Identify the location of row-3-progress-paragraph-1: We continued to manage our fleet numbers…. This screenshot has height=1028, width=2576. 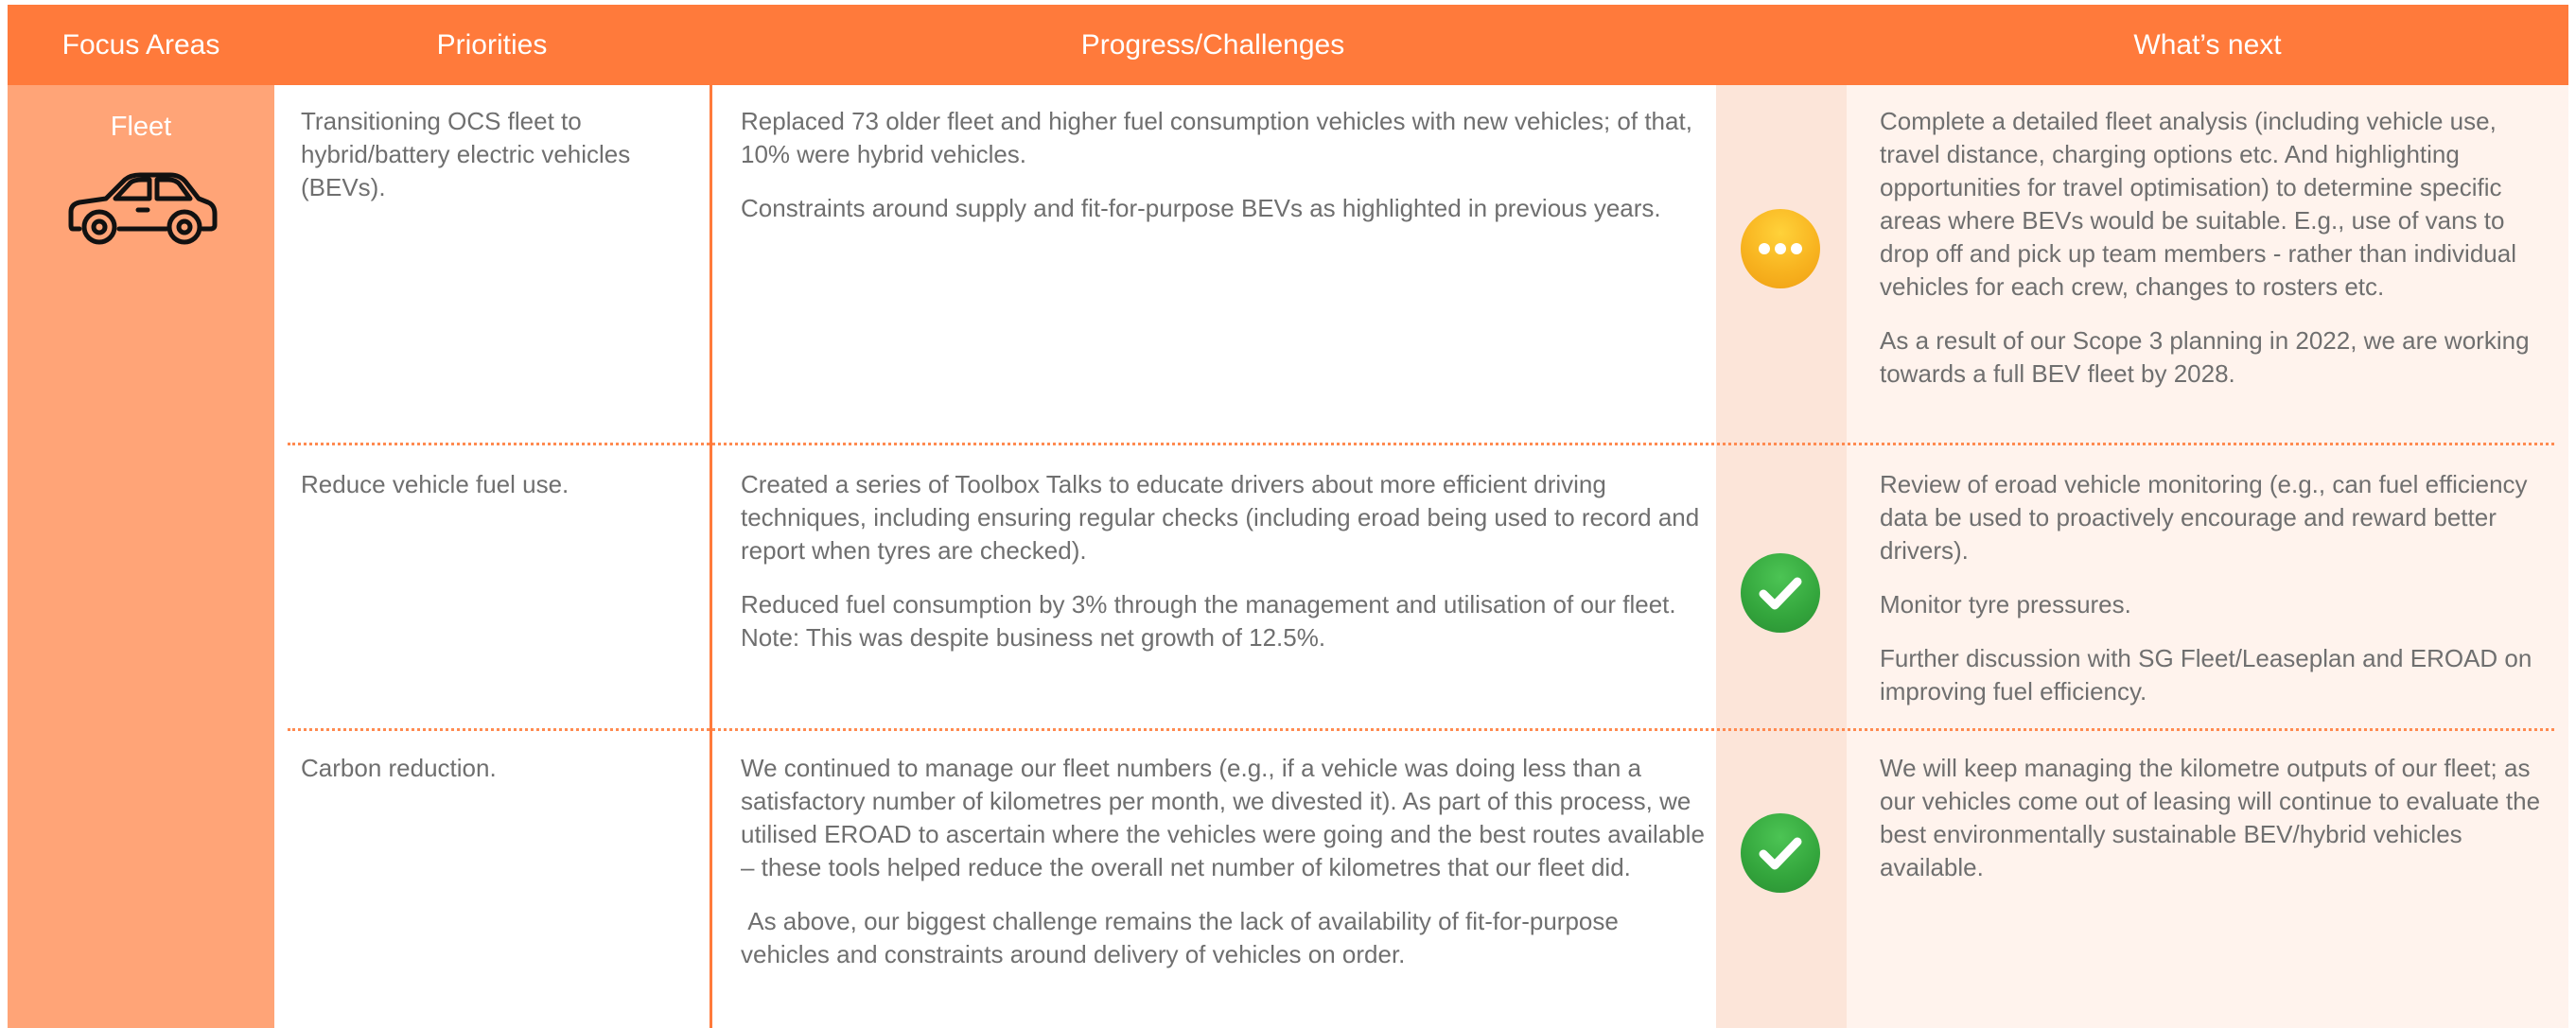
(1223, 817).